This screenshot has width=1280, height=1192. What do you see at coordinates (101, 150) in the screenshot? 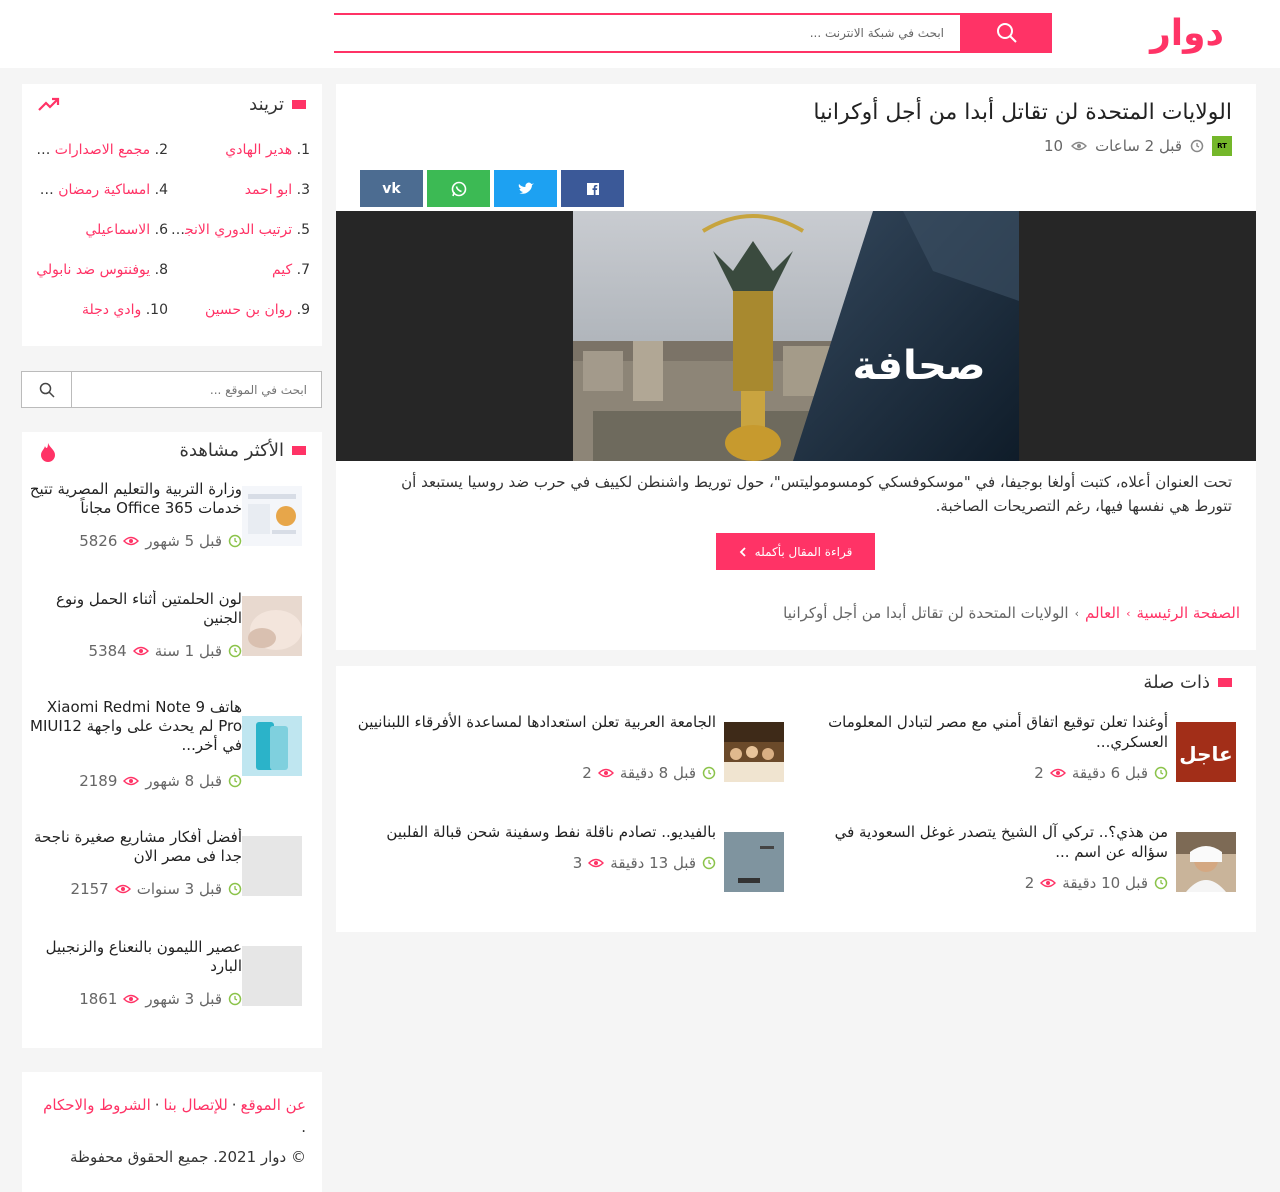
I see `trending-item: 2. مجمع الاصدارات الخاصة` at bounding box center [101, 150].